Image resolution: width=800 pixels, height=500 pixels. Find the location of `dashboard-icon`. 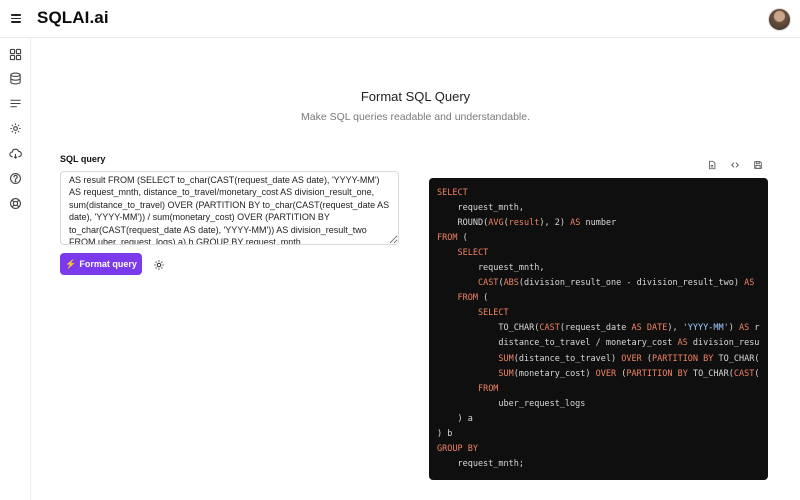

dashboard-icon is located at coordinates (15, 54).